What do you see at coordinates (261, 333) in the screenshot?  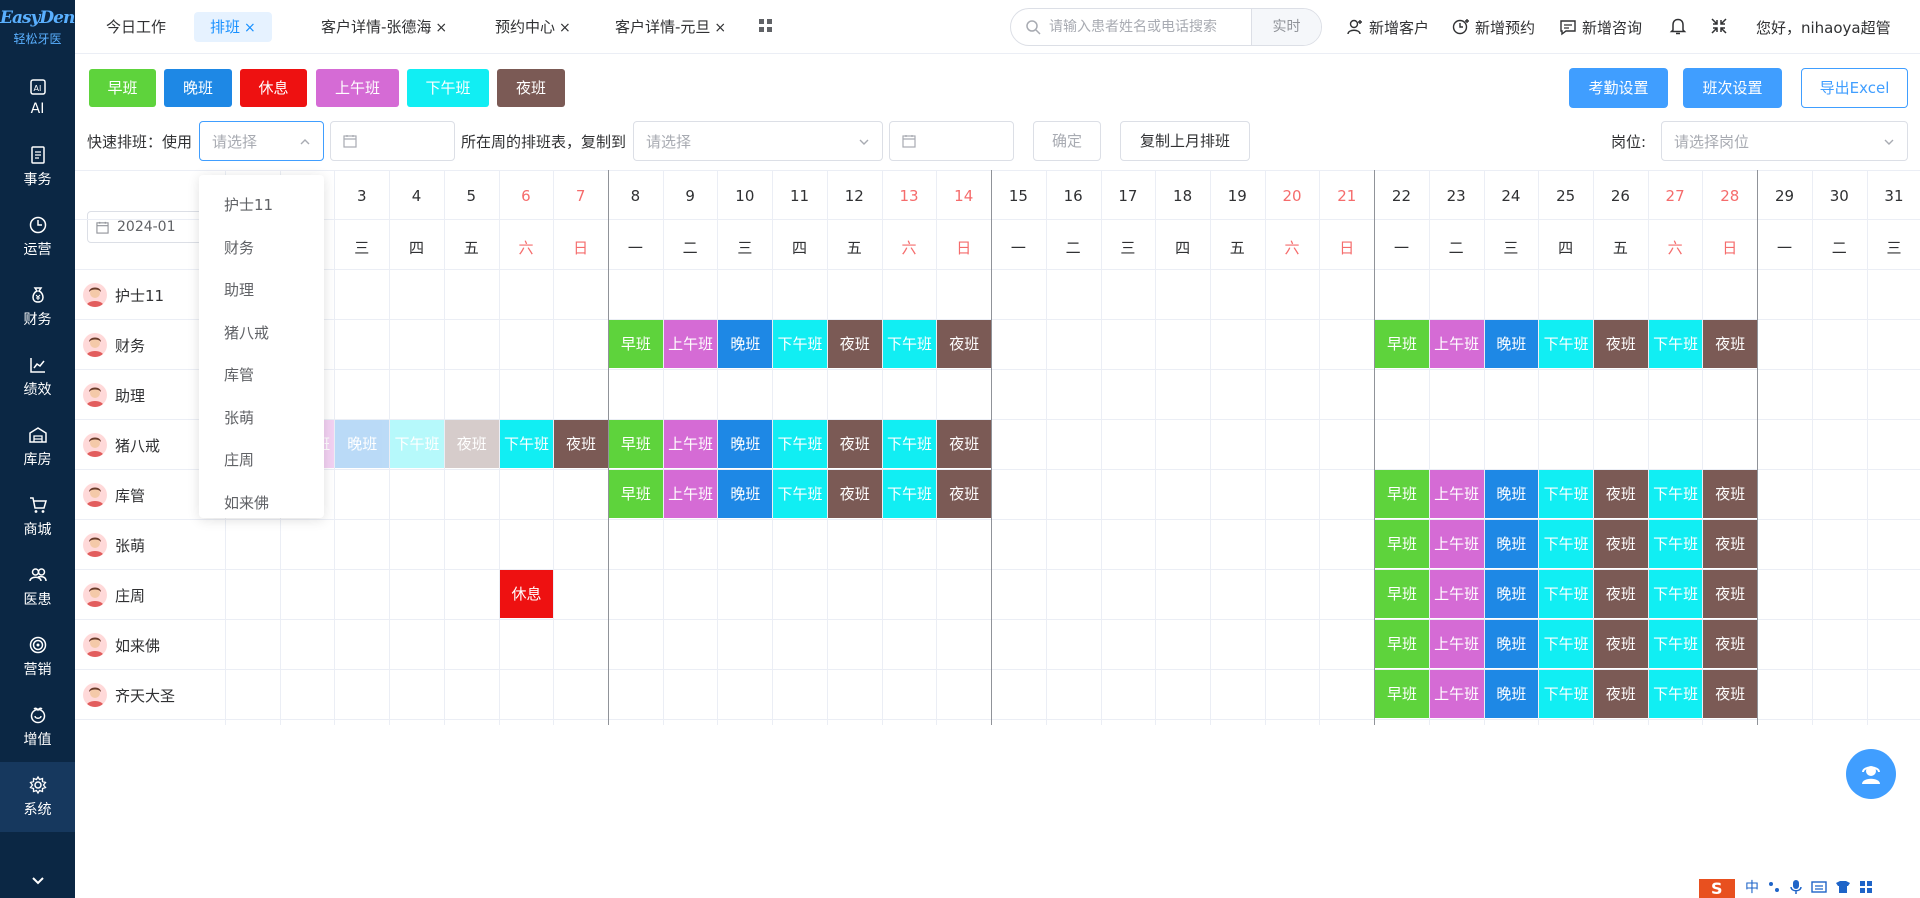 I see `dropdown-option: 猪八戒` at bounding box center [261, 333].